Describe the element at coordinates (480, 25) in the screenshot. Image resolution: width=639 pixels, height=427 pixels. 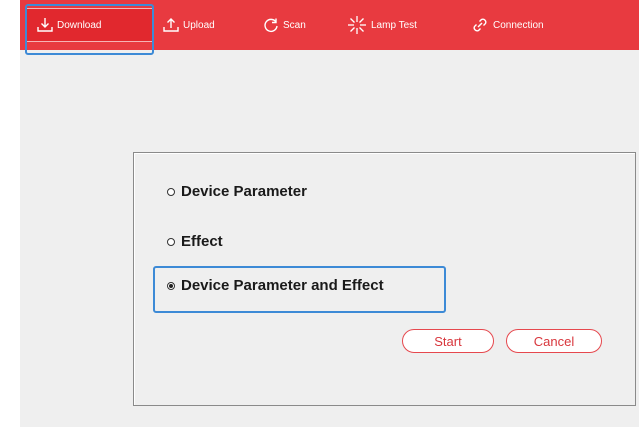
I see `link-icon` at that location.